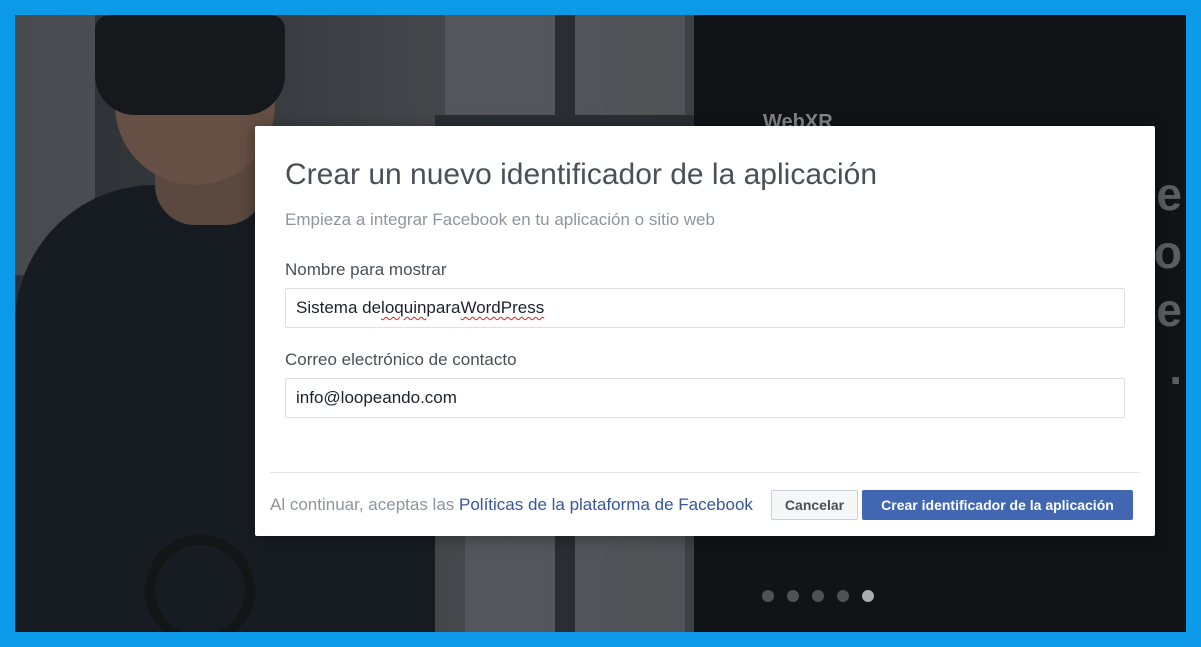 The height and width of the screenshot is (647, 1201). What do you see at coordinates (366, 269) in the screenshot?
I see `display-name-label: Nombre para mostrar` at bounding box center [366, 269].